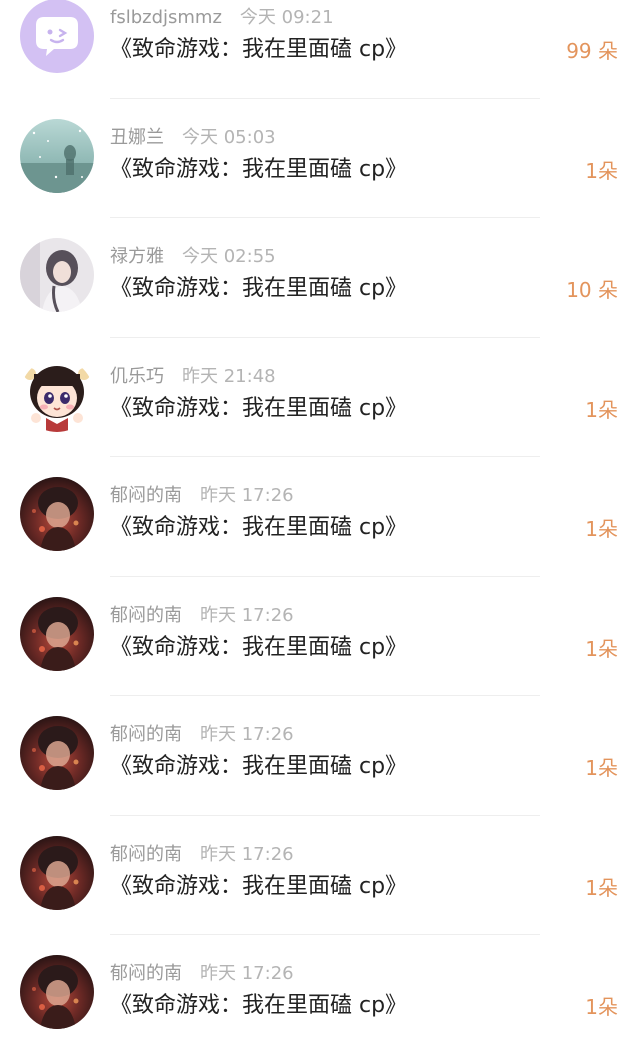 This screenshot has height=1055, width=640. What do you see at coordinates (286, 17) in the screenshot?
I see `timestamp: 今天 09:21` at bounding box center [286, 17].